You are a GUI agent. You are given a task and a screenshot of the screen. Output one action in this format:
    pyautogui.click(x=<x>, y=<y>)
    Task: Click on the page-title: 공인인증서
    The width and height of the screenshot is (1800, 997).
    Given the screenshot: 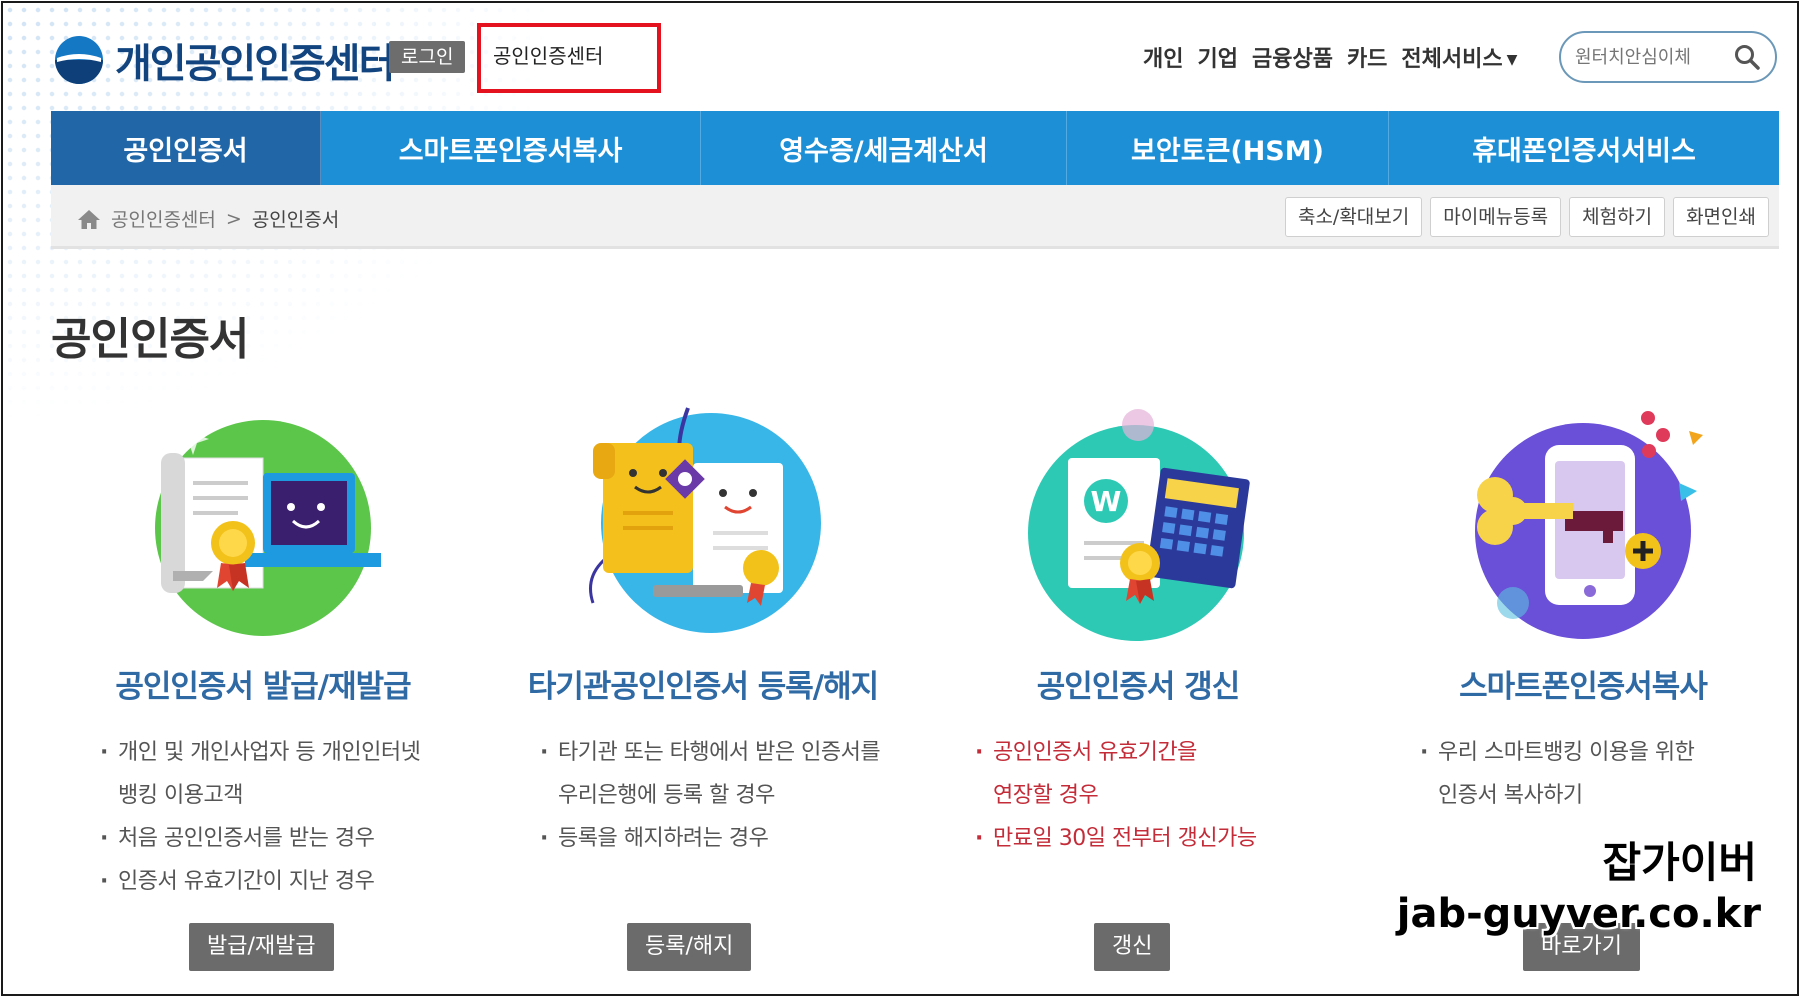 What is the action you would take?
    pyautogui.click(x=150, y=339)
    